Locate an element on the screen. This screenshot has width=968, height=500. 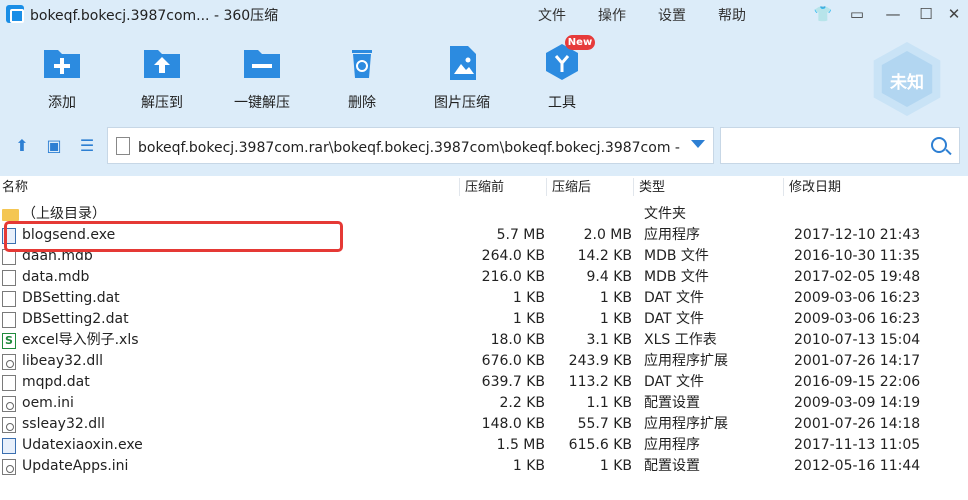
archive-file-icon is located at coordinates (123, 146).